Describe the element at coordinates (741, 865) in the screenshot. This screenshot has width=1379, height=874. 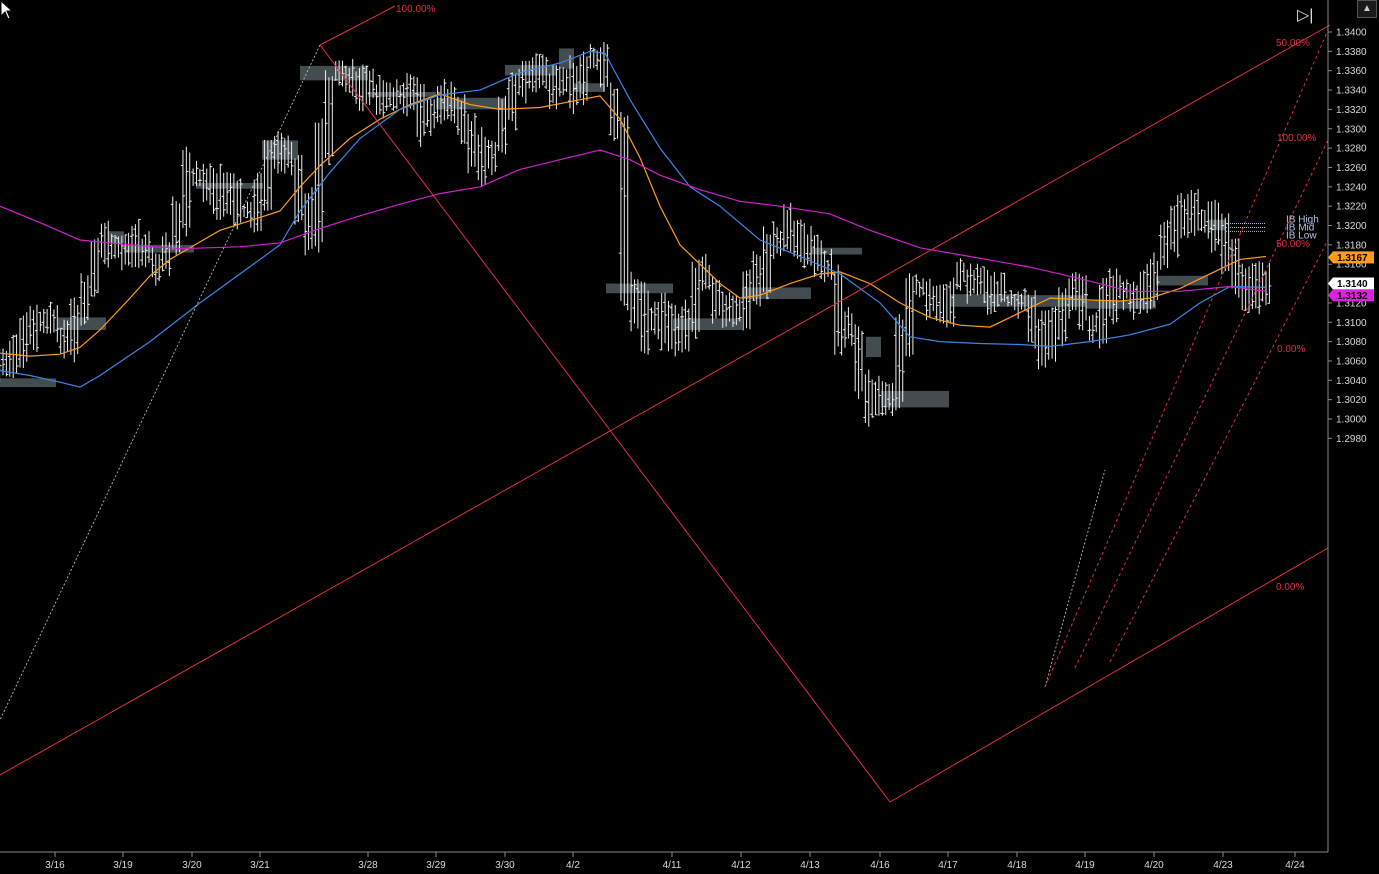
I see `time-tick-label: 4/12` at that location.